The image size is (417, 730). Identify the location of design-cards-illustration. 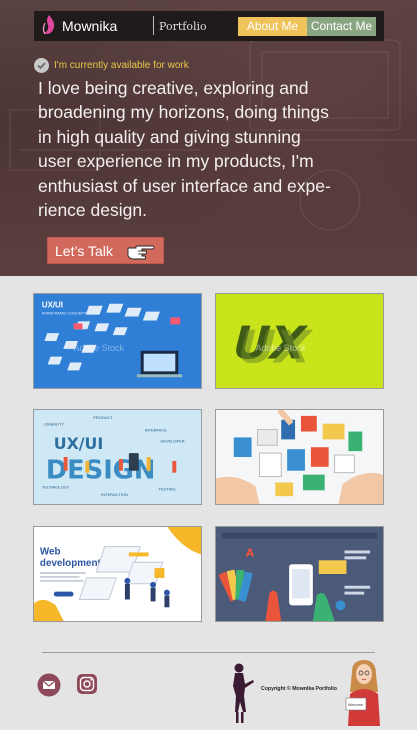
(299, 457).